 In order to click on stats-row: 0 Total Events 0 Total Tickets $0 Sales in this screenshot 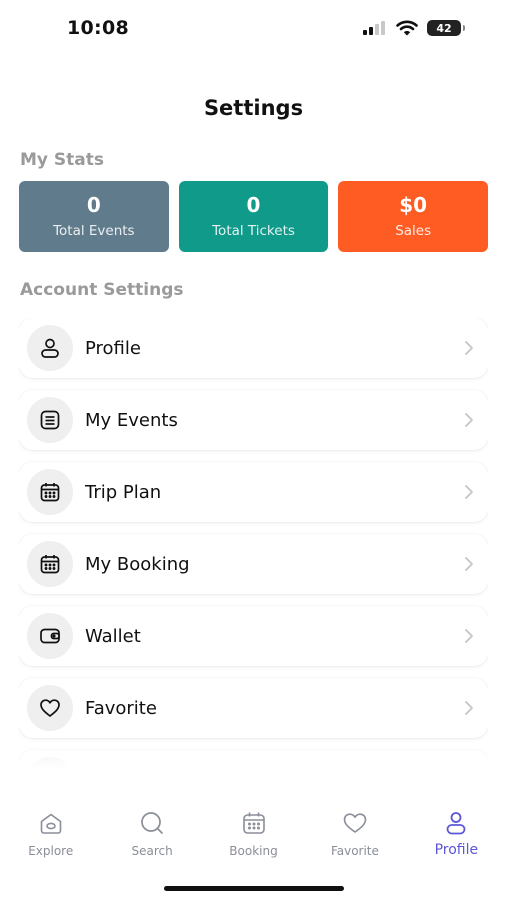, I will do `click(254, 216)`.